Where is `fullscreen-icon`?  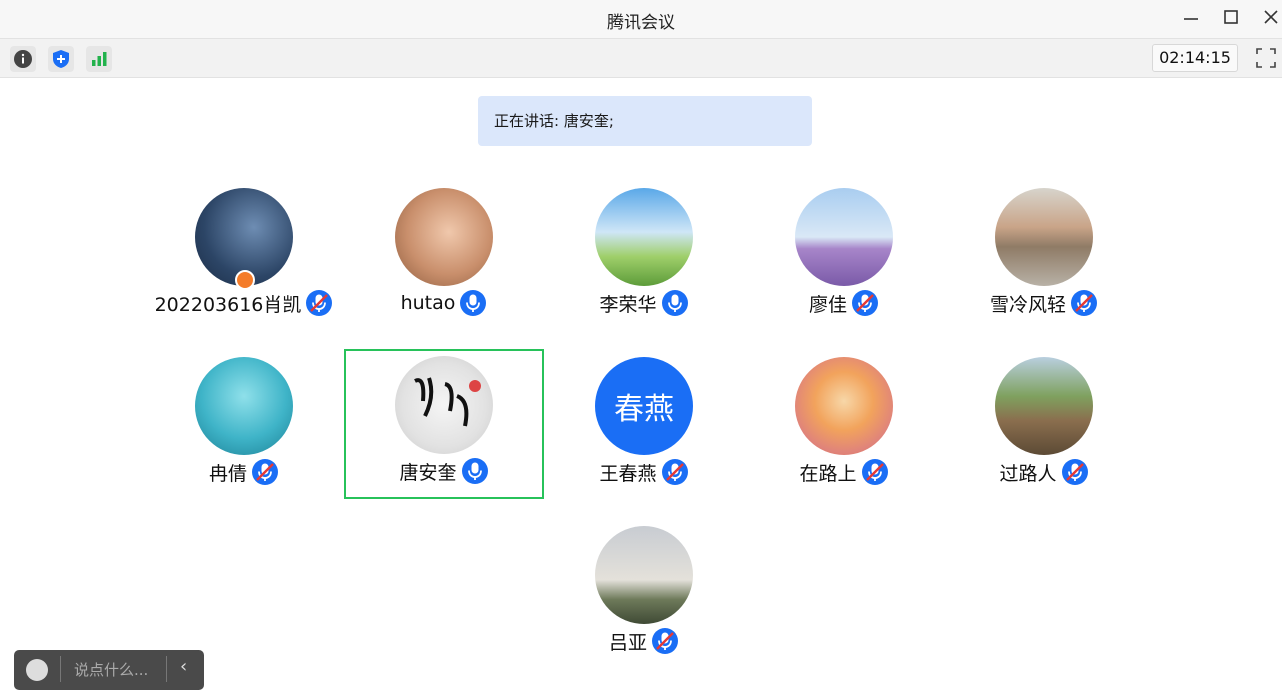
fullscreen-icon is located at coordinates (1266, 58).